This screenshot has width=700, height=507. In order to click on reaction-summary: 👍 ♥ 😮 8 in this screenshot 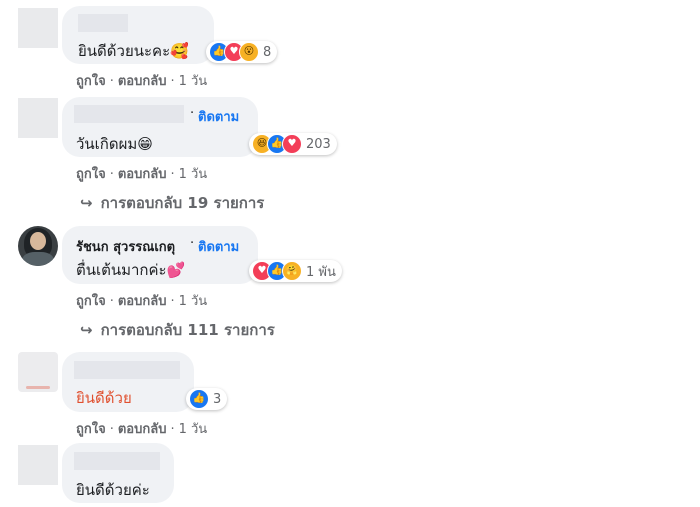, I will do `click(242, 52)`.